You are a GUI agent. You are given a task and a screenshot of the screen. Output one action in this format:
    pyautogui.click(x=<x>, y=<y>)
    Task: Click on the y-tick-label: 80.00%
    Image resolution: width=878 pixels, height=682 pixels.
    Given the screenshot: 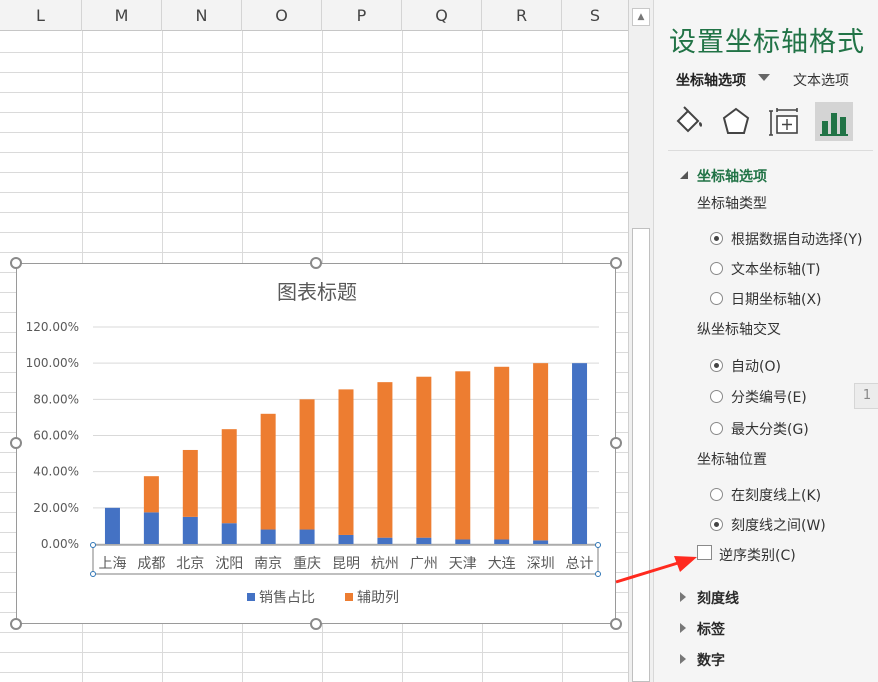 What is the action you would take?
    pyautogui.click(x=56, y=399)
    